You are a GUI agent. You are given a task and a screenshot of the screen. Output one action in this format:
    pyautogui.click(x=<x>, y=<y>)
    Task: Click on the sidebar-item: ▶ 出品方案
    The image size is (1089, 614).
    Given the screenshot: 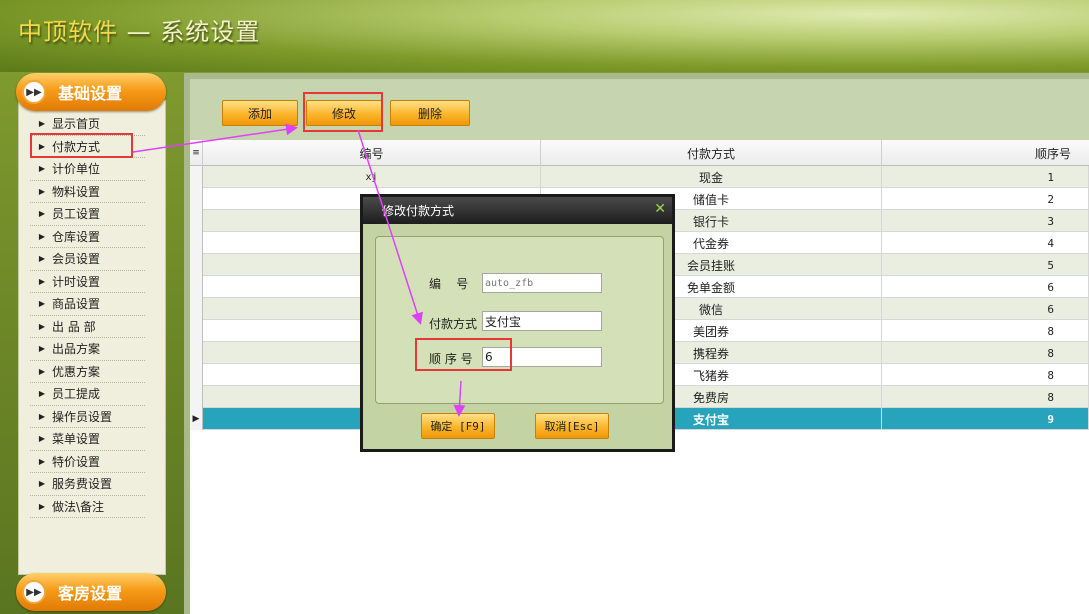 What is the action you would take?
    pyautogui.click(x=87, y=349)
    